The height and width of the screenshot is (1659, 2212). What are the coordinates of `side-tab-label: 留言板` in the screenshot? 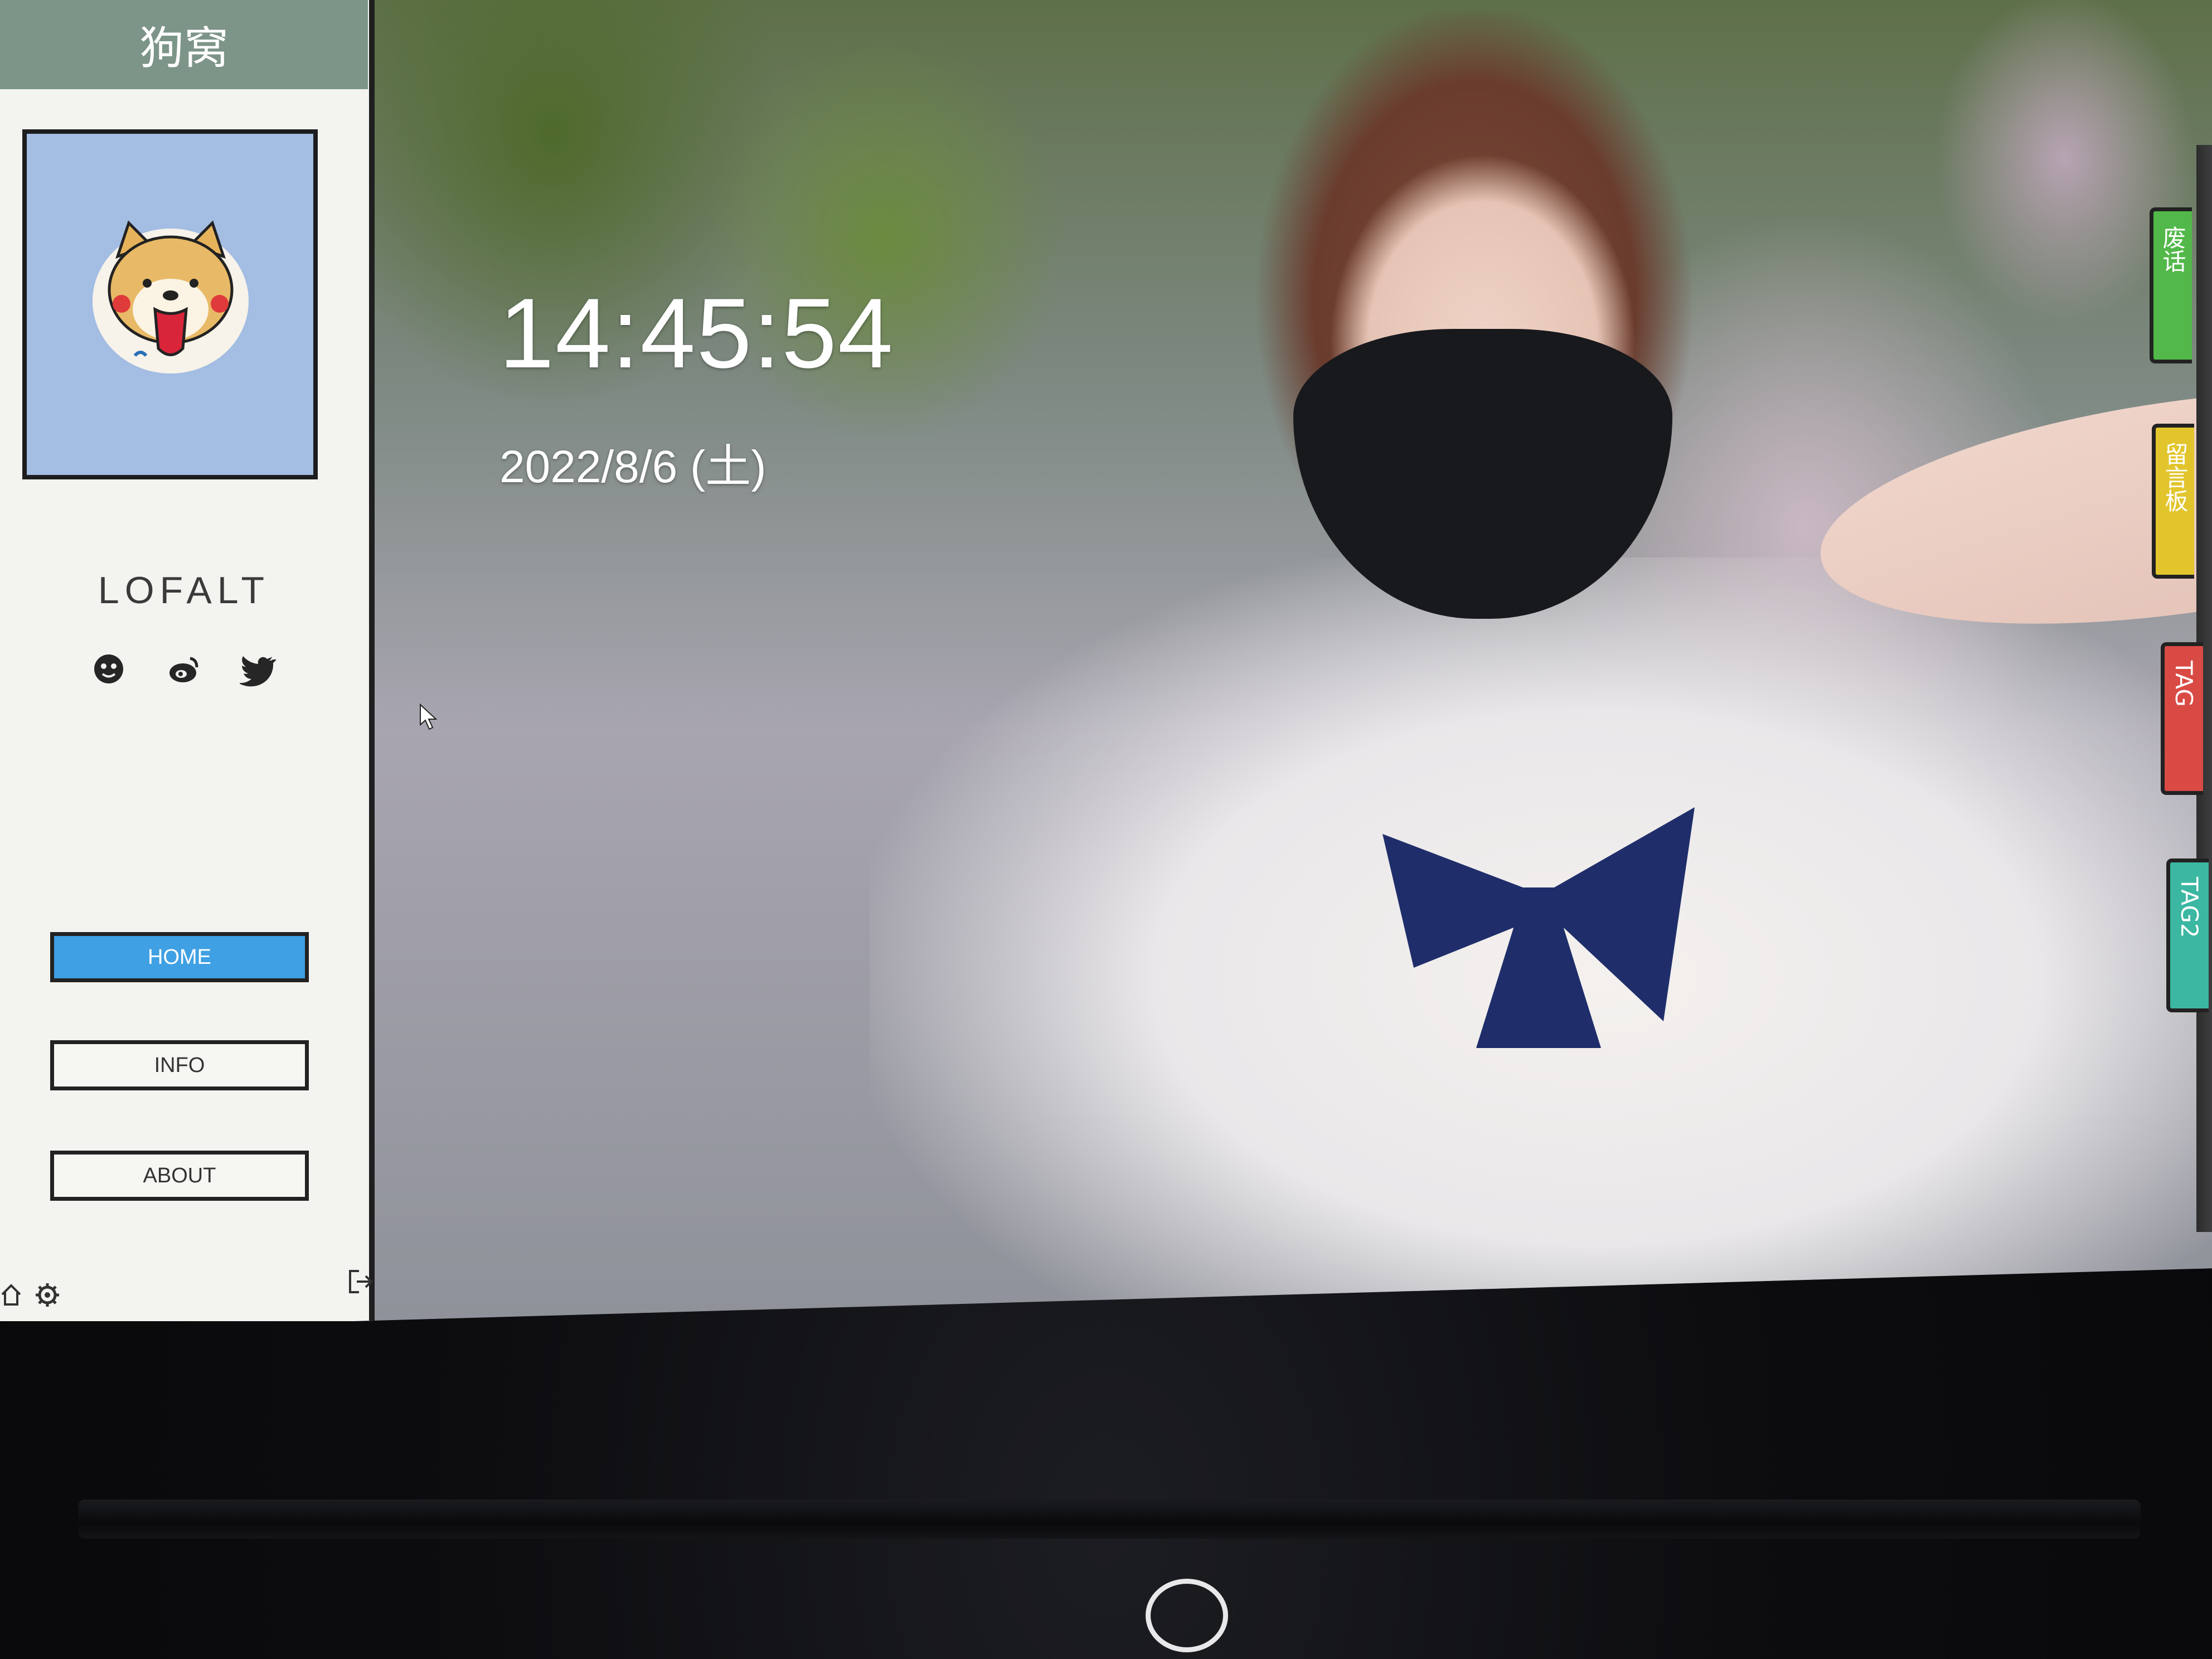 It's located at (2175, 477).